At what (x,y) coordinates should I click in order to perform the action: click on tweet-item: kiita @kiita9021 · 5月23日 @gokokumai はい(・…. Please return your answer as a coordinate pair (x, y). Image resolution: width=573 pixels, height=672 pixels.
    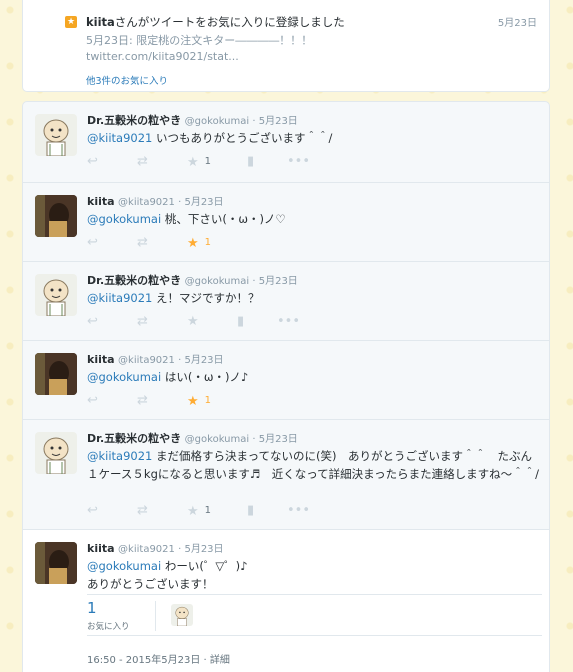
    Looking at the image, I should click on (286, 380).